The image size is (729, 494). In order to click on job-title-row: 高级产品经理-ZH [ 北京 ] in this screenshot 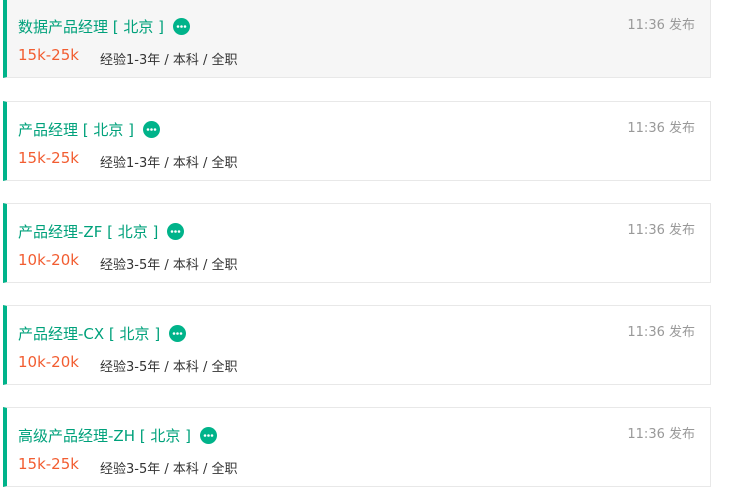, I will do `click(117, 435)`.